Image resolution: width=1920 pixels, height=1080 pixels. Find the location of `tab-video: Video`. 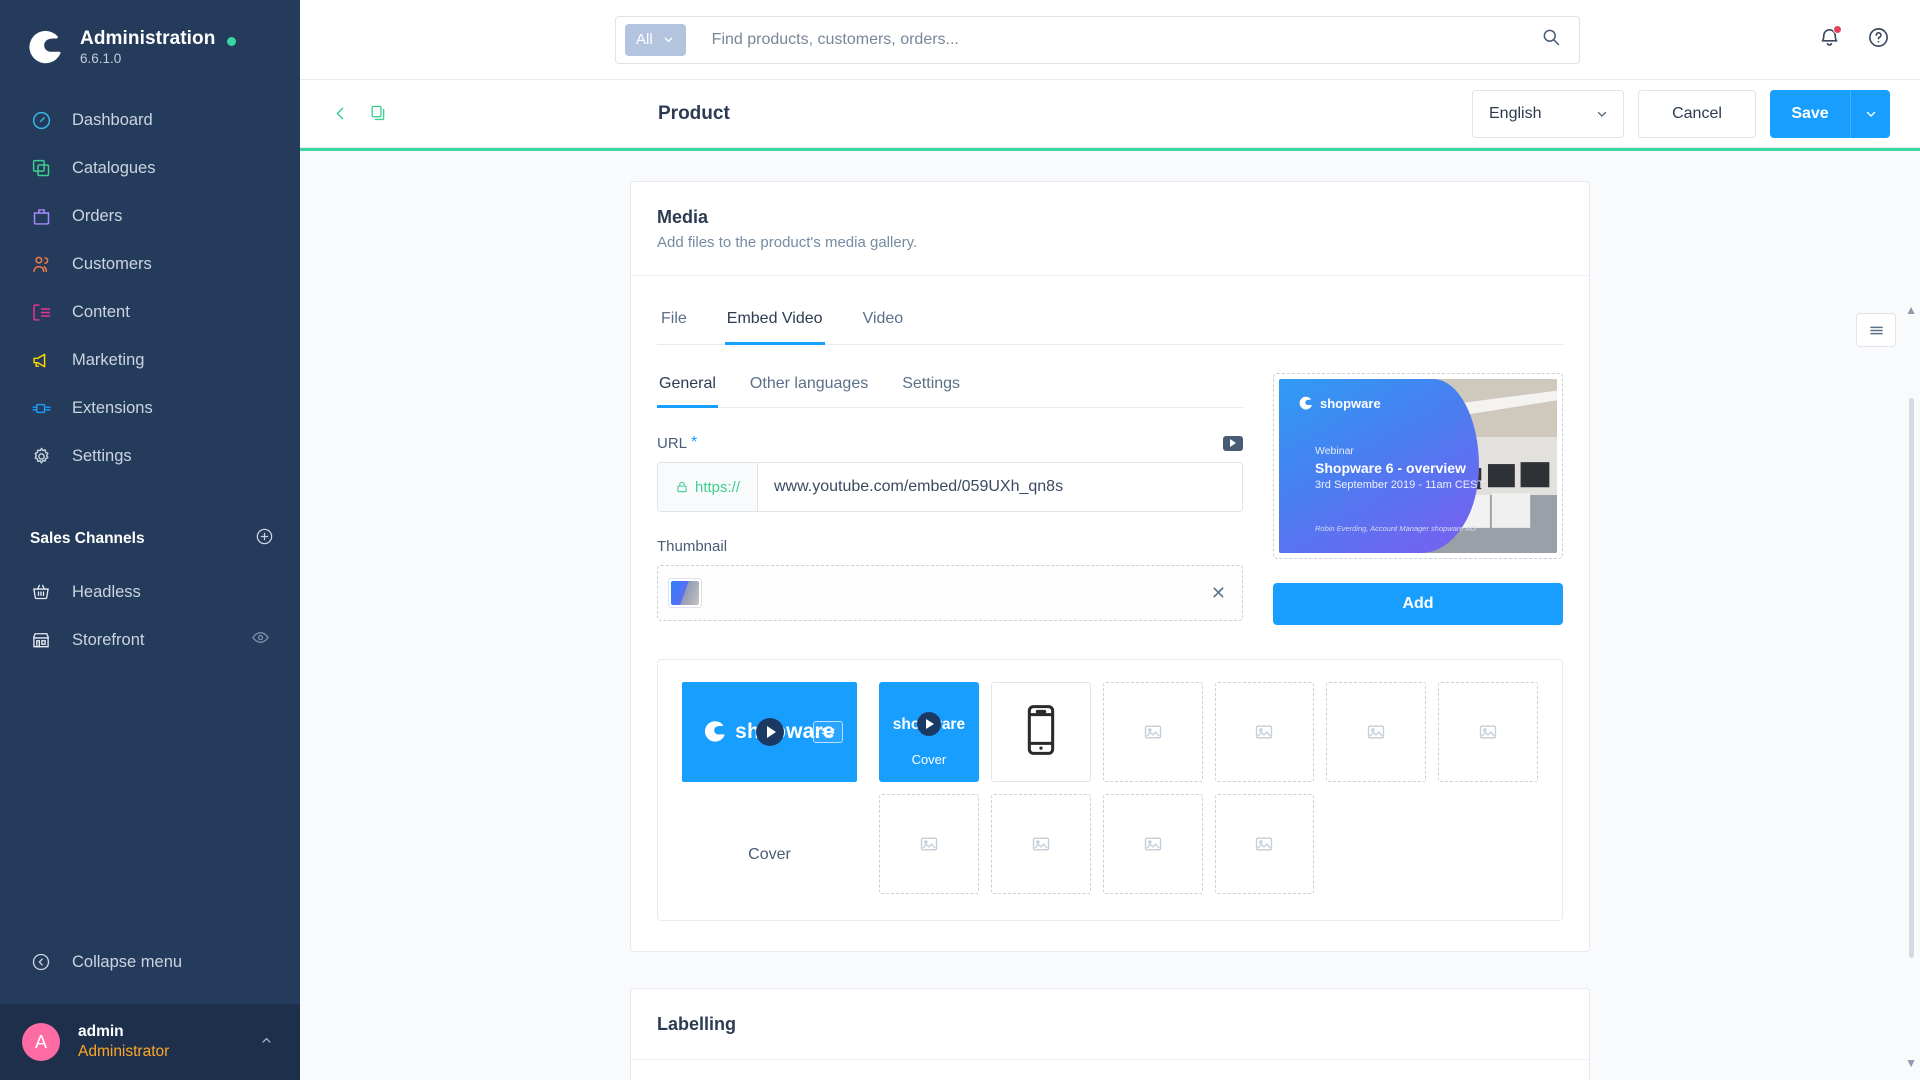

tab-video: Video is located at coordinates (883, 324).